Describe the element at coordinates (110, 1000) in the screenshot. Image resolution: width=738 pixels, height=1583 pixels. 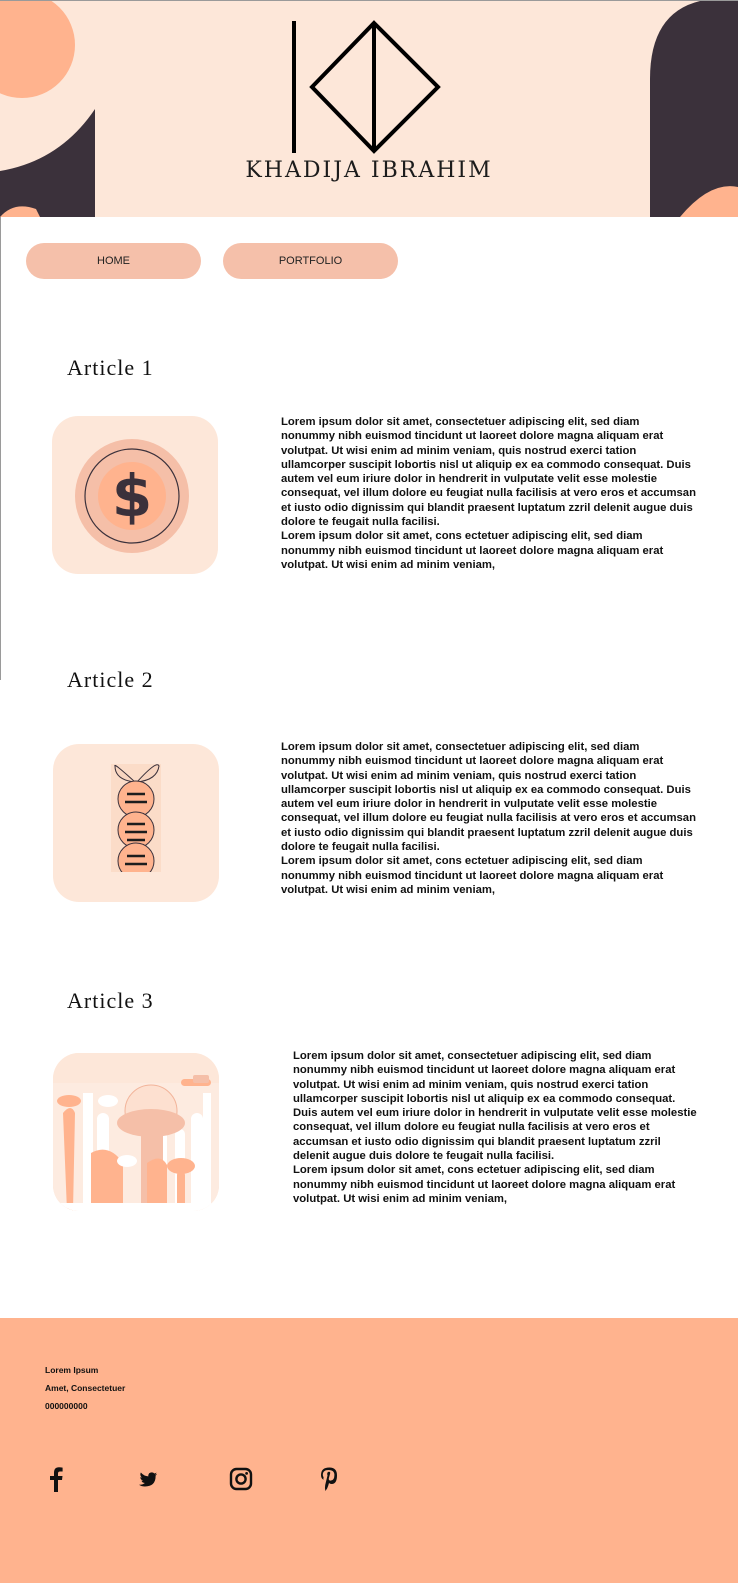
I see `article-3-title: Article 3` at that location.